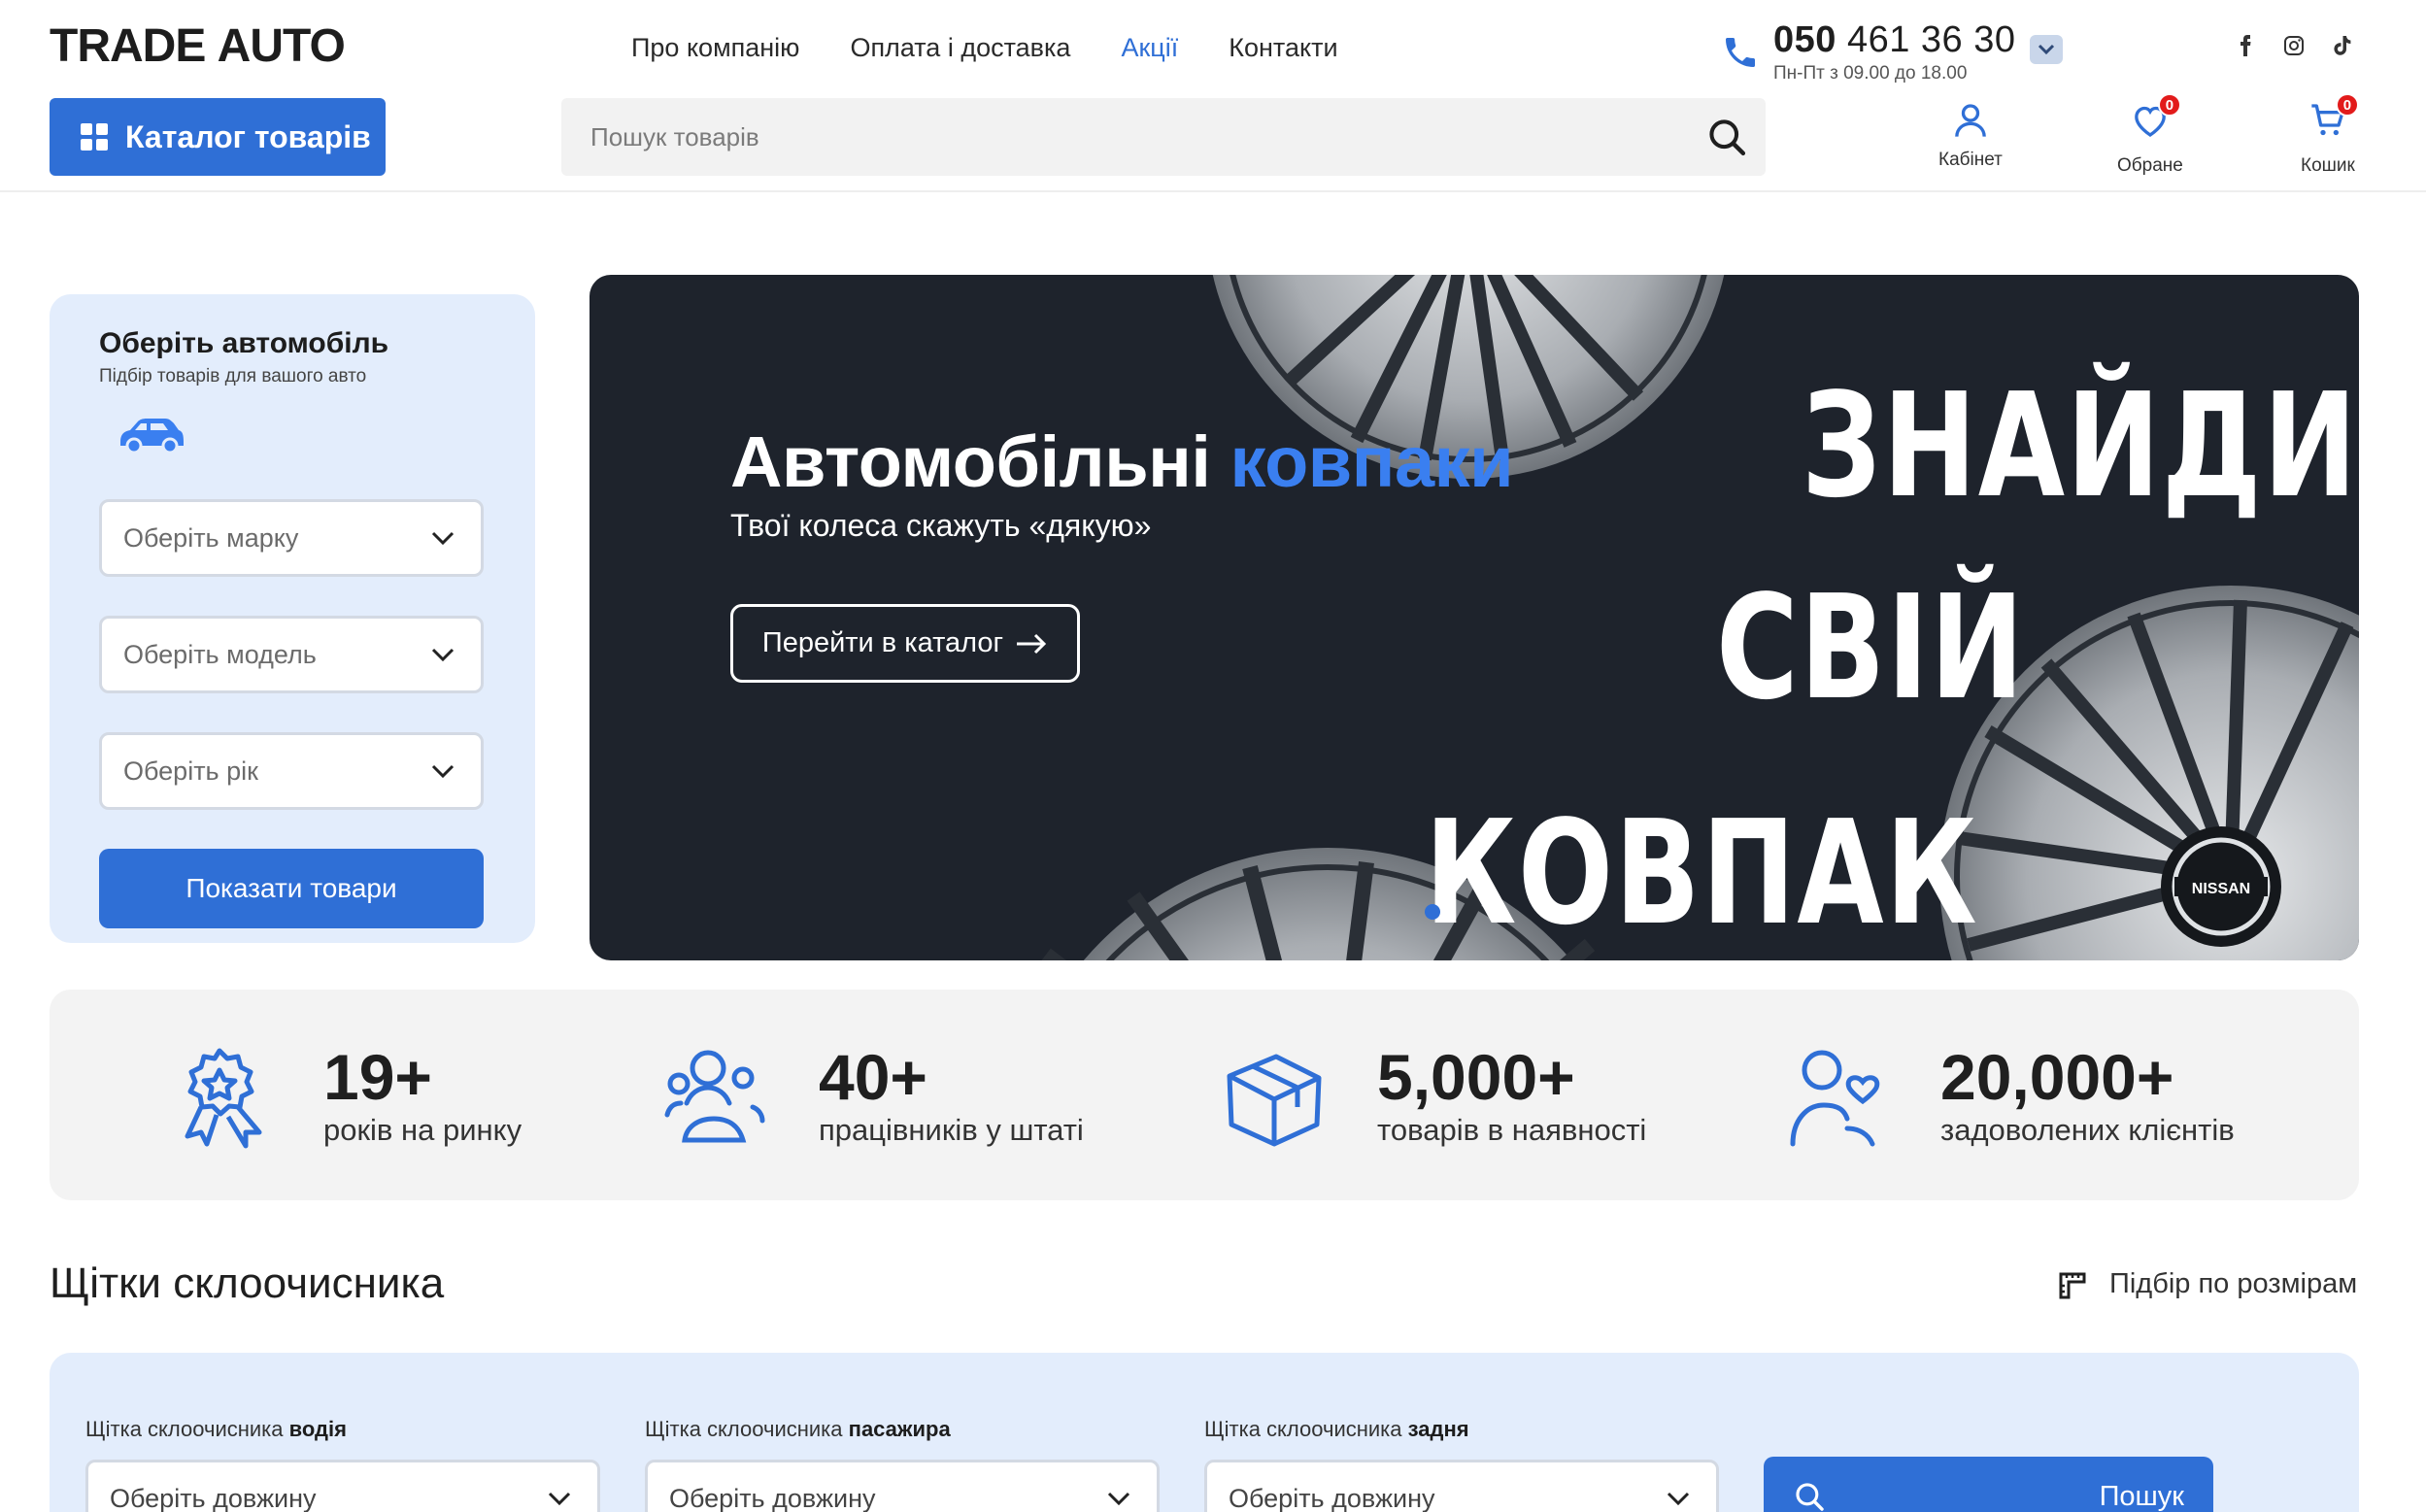 The image size is (2426, 1512). Describe the element at coordinates (378, 1077) in the screenshot. I see `stat-years-value: 19+` at that location.